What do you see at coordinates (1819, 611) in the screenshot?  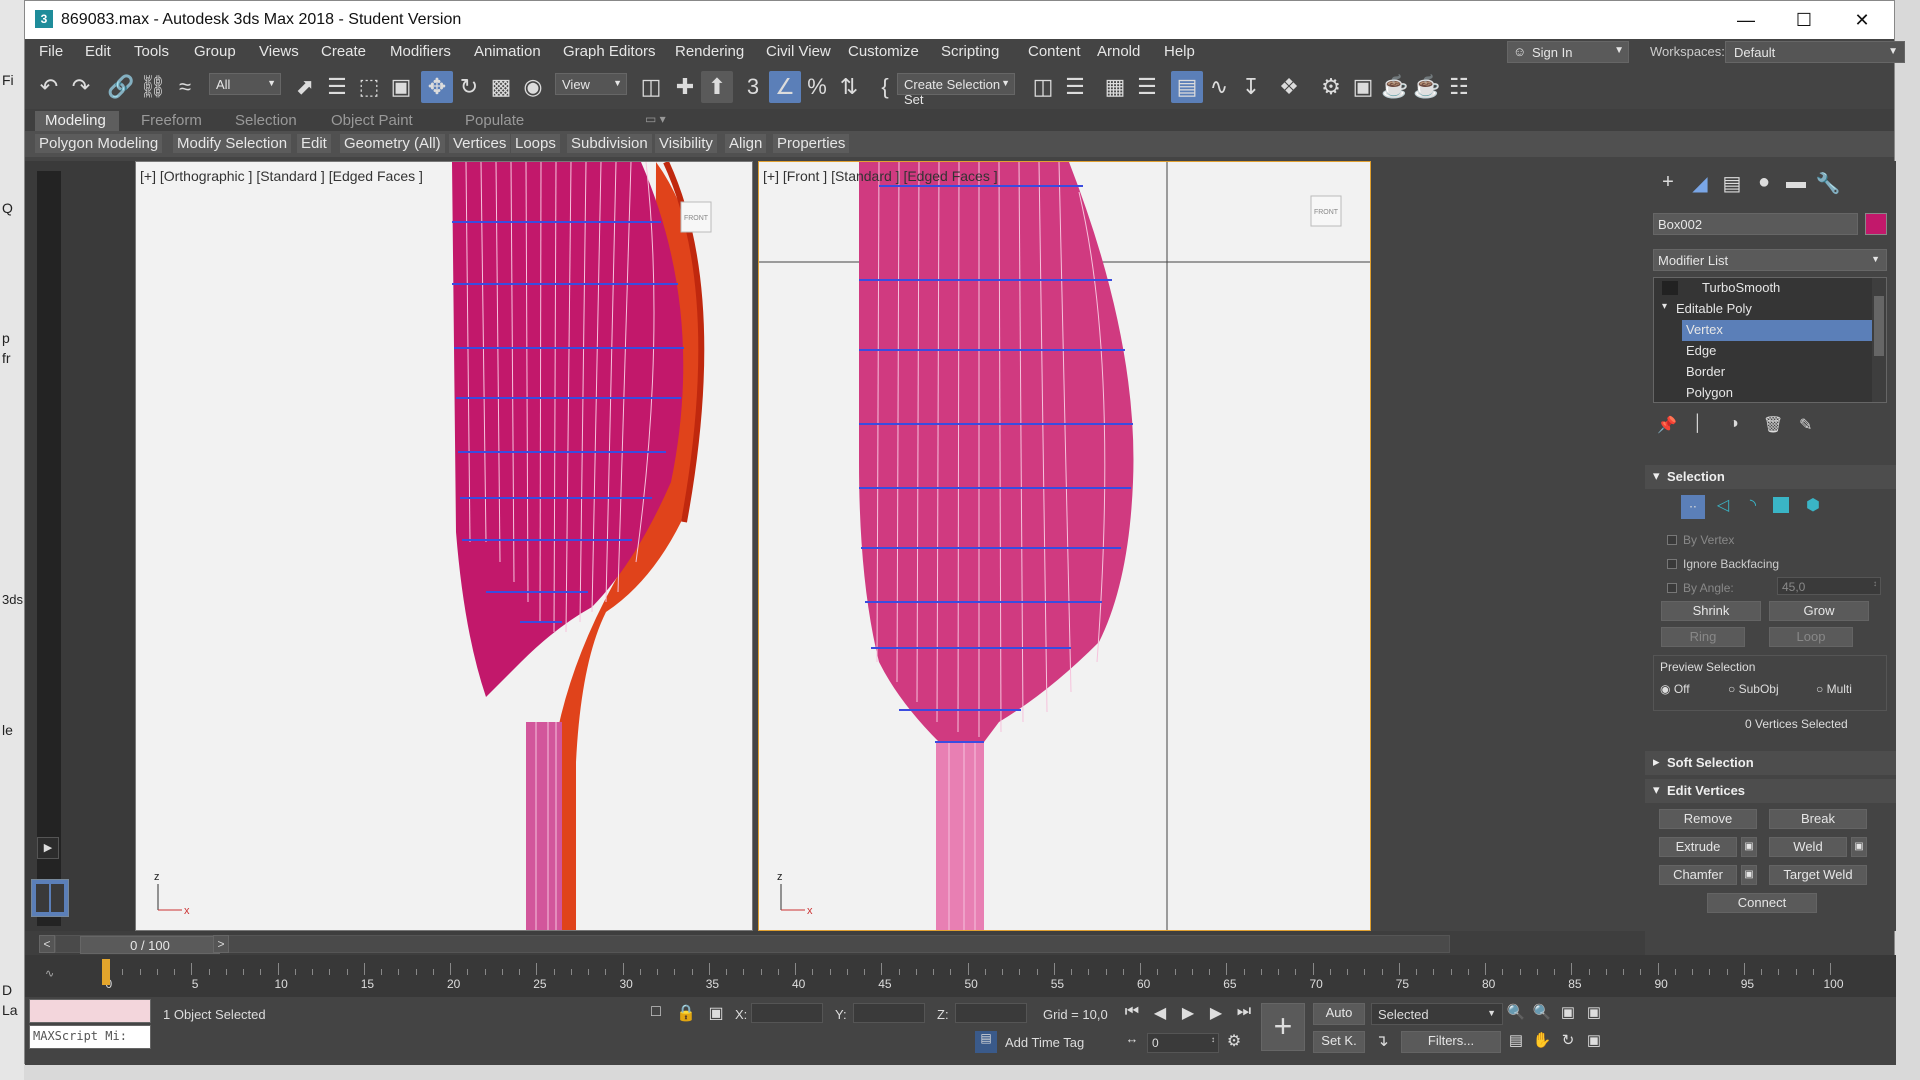 I see `grow-button: Grow` at bounding box center [1819, 611].